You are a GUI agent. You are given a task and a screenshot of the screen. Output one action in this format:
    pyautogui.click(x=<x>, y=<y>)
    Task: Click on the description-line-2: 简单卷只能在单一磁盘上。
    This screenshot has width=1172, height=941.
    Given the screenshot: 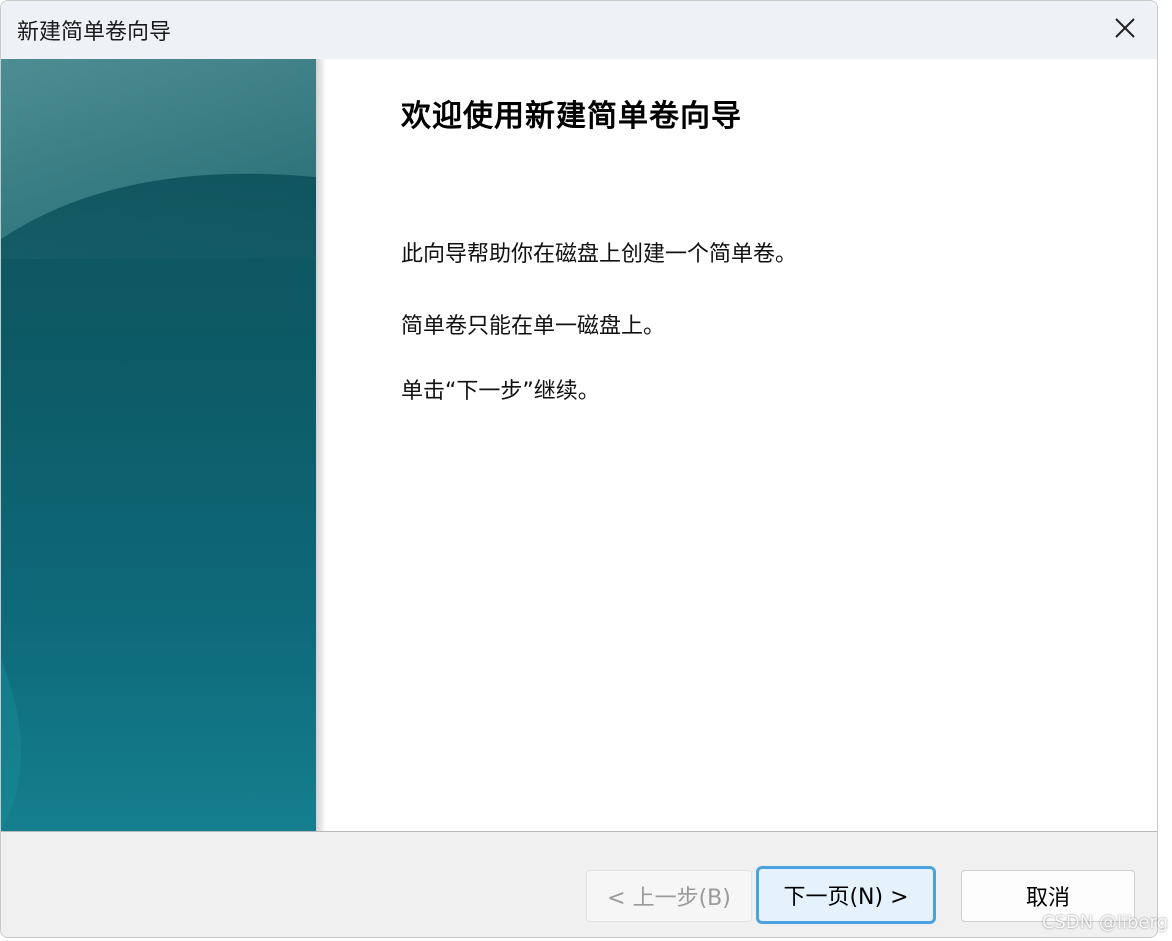 What is the action you would take?
    pyautogui.click(x=533, y=326)
    